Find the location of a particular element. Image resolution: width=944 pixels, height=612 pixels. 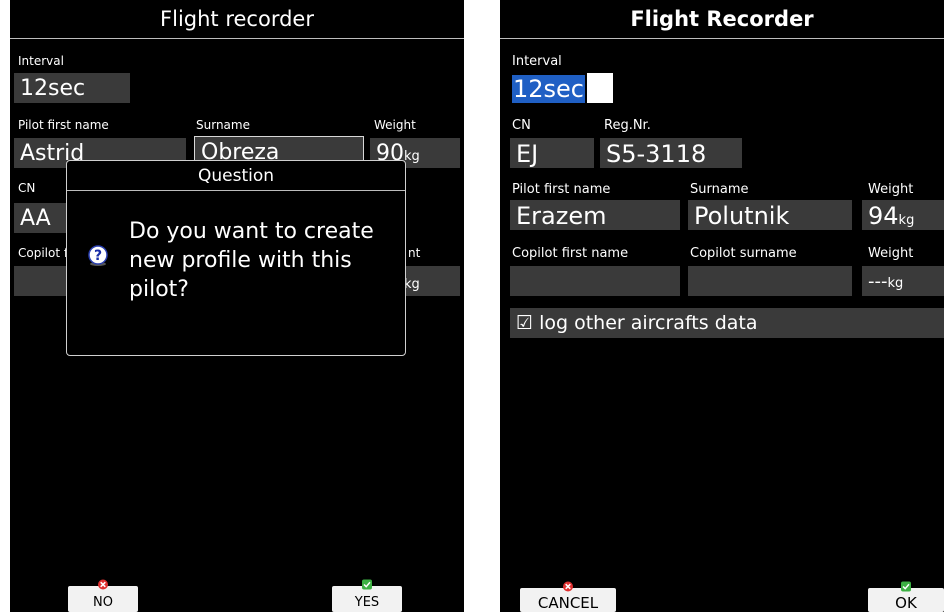

weight-field: 94kg is located at coordinates (903, 215).